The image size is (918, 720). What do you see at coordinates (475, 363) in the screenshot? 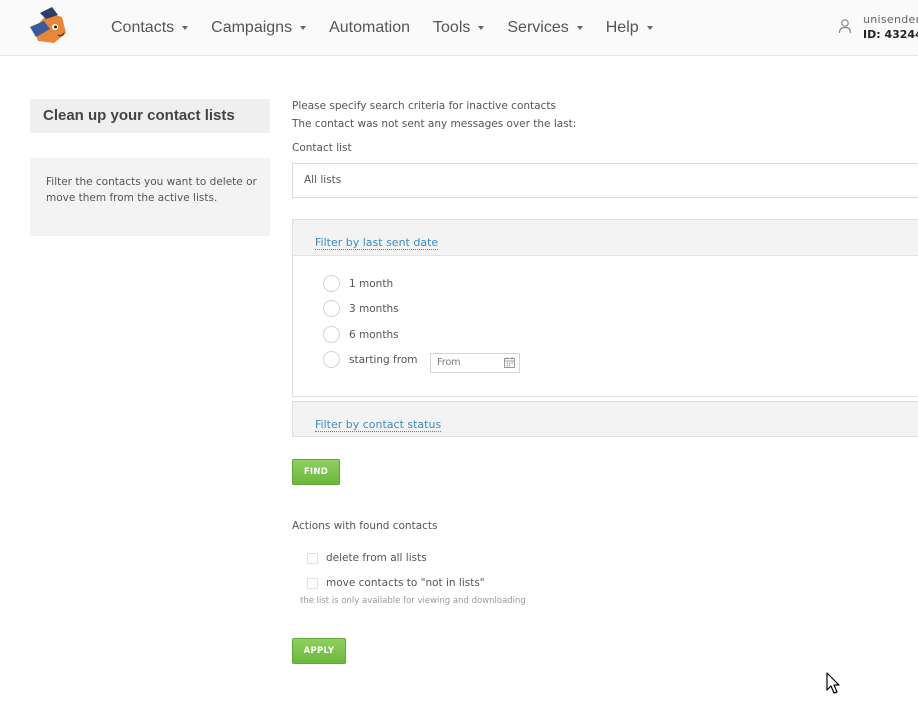
I see `from-date-input: From` at bounding box center [475, 363].